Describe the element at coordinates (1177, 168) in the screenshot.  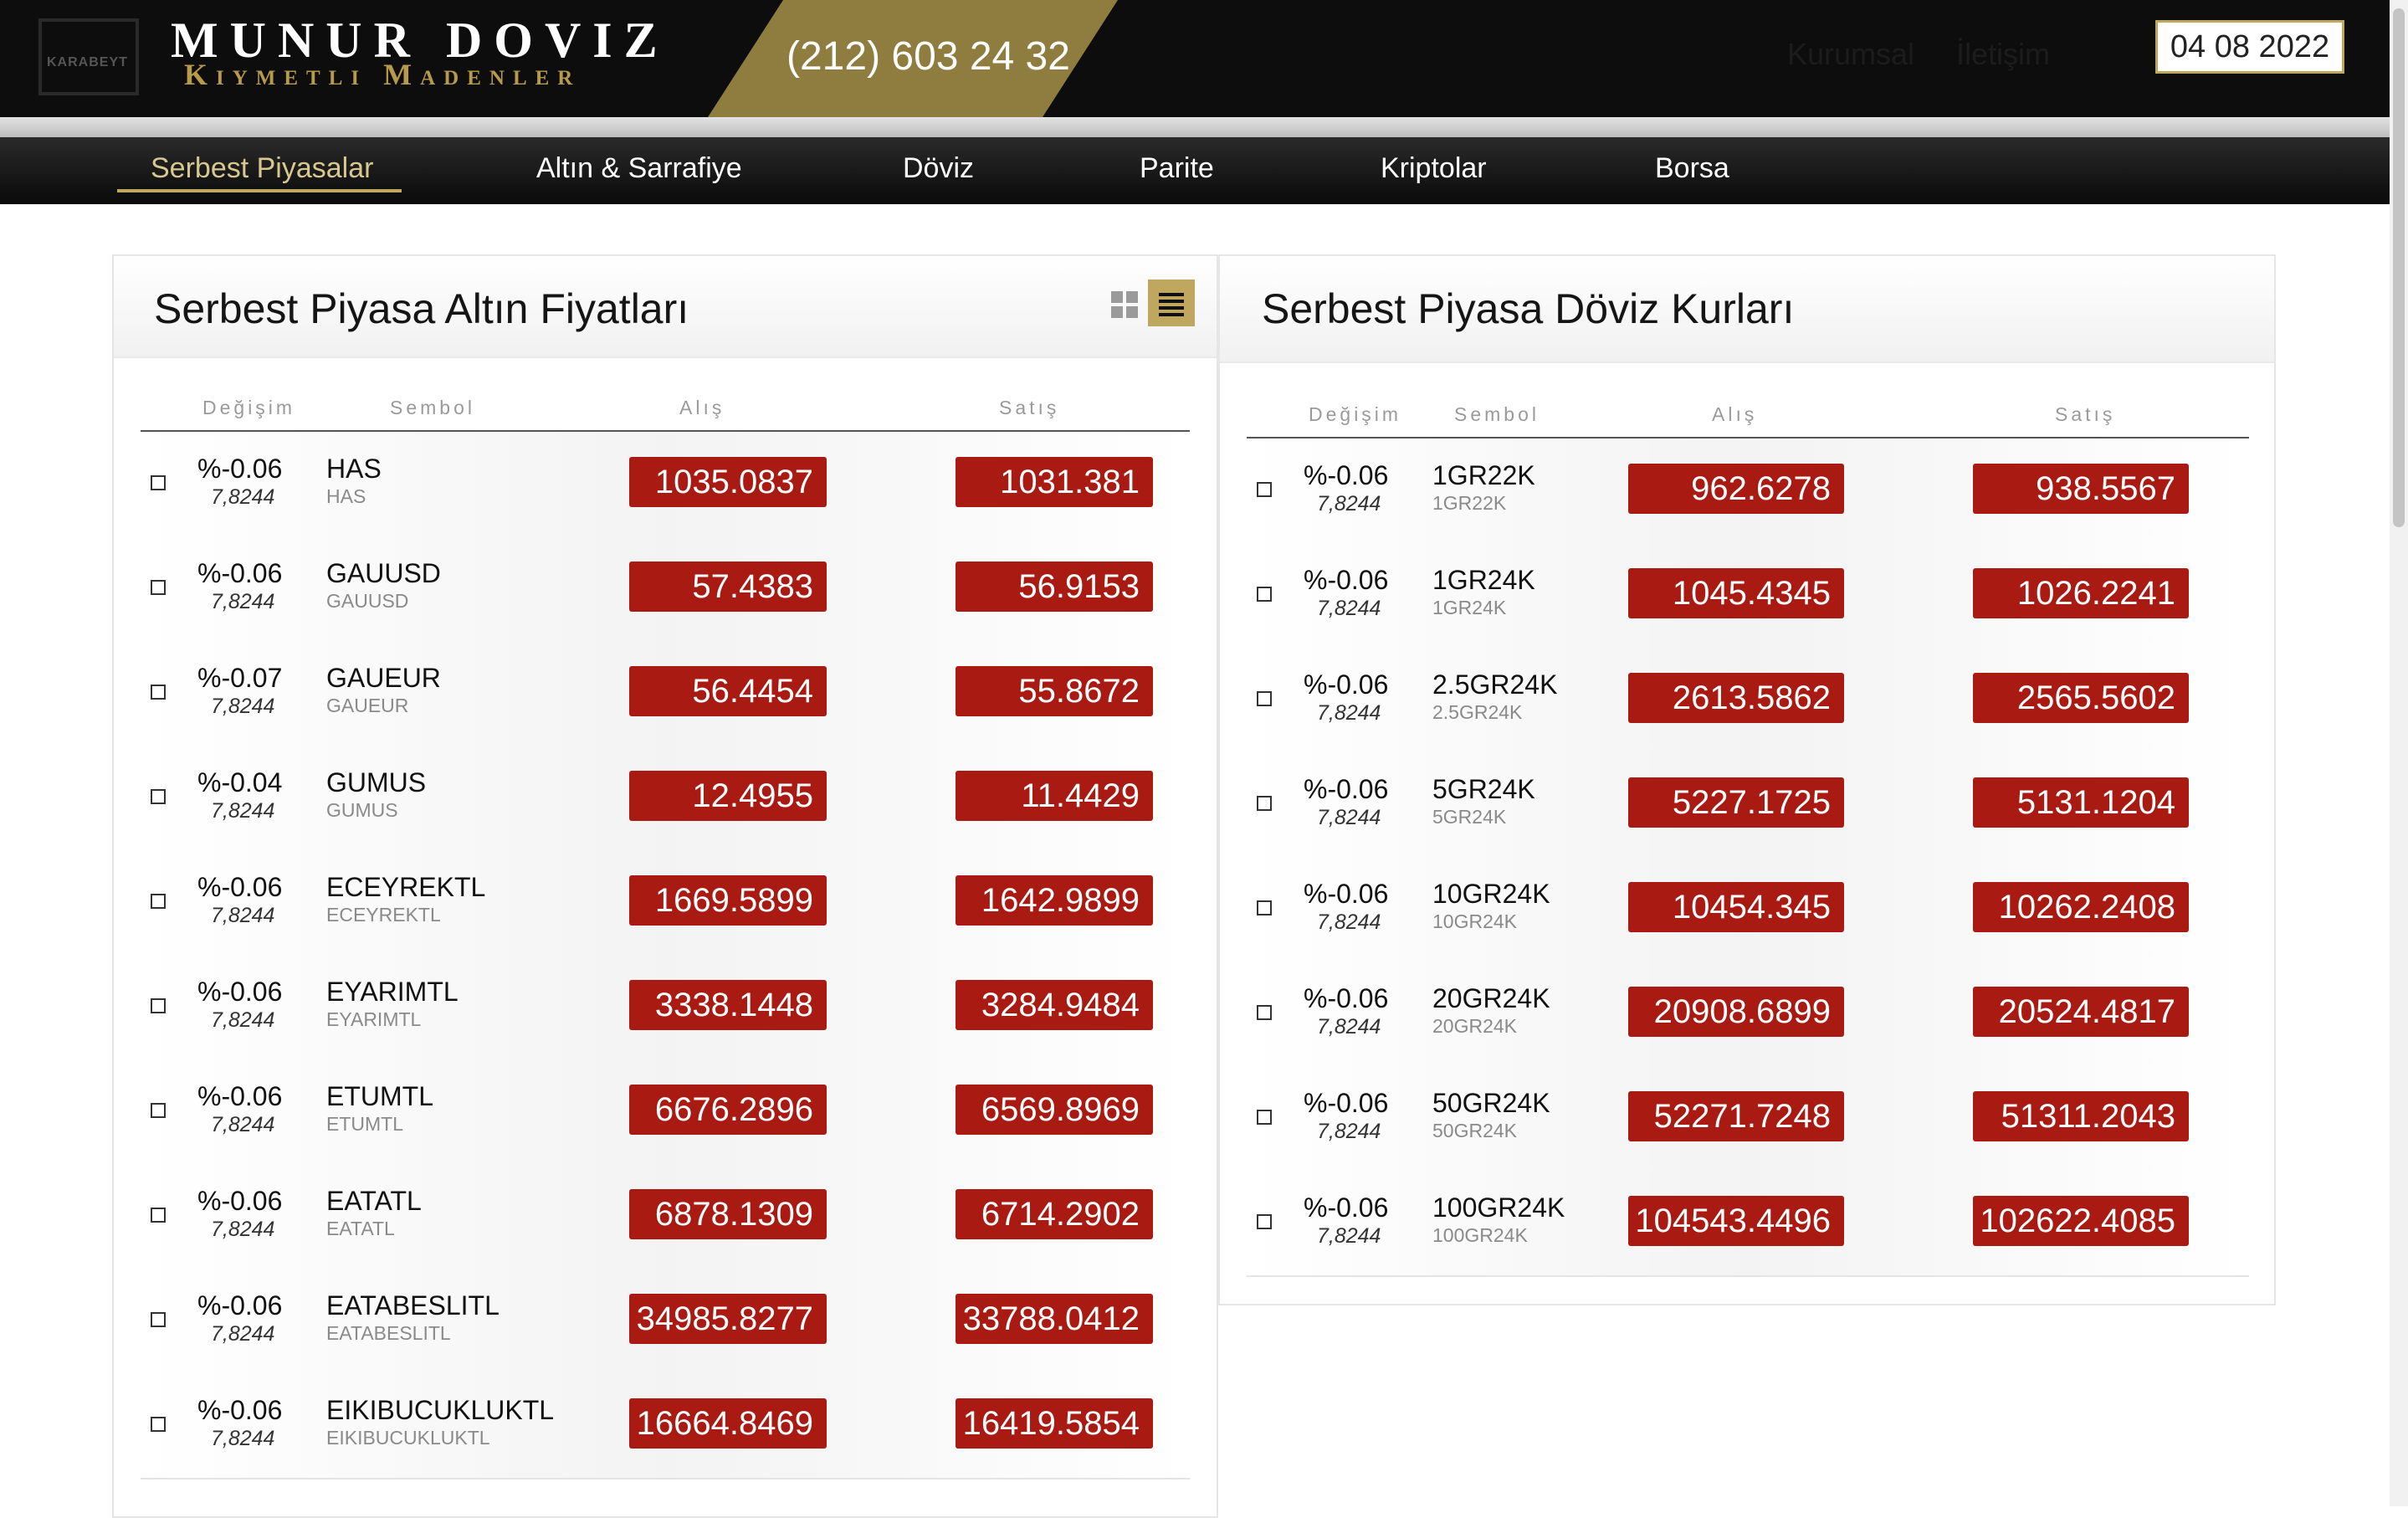
I see `nav-parite: Parite` at that location.